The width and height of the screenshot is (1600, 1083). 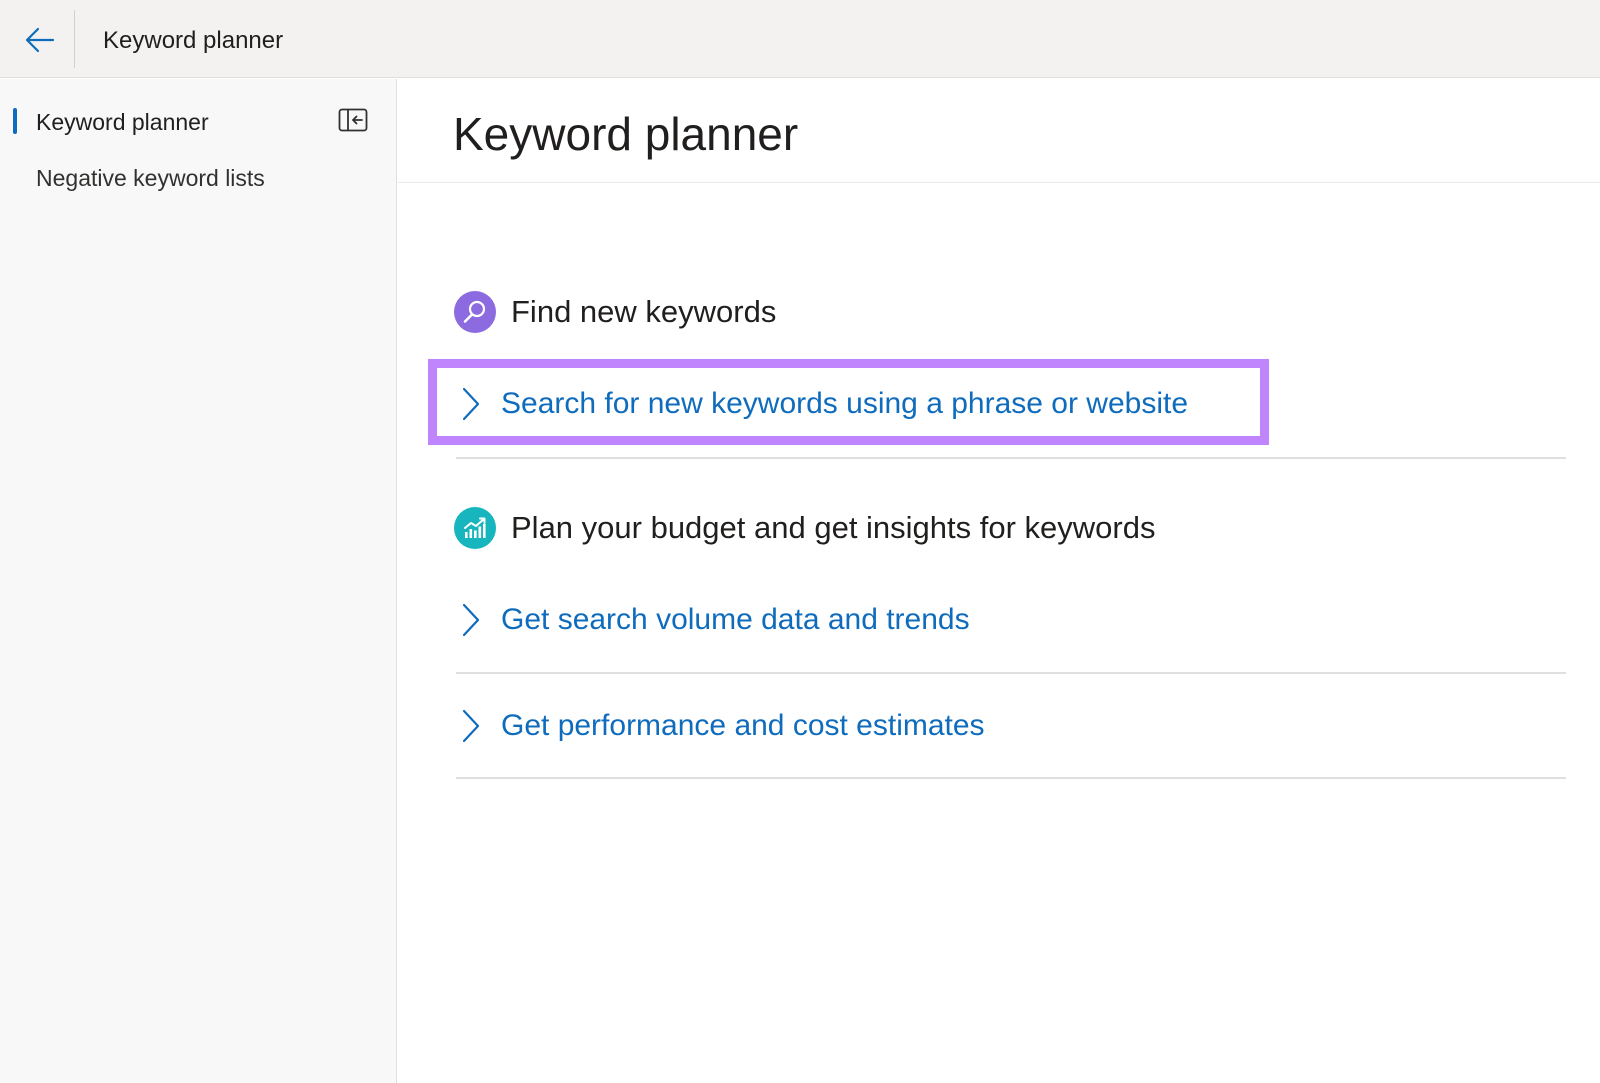 I want to click on collapse-sidebar-button, so click(x=353, y=120).